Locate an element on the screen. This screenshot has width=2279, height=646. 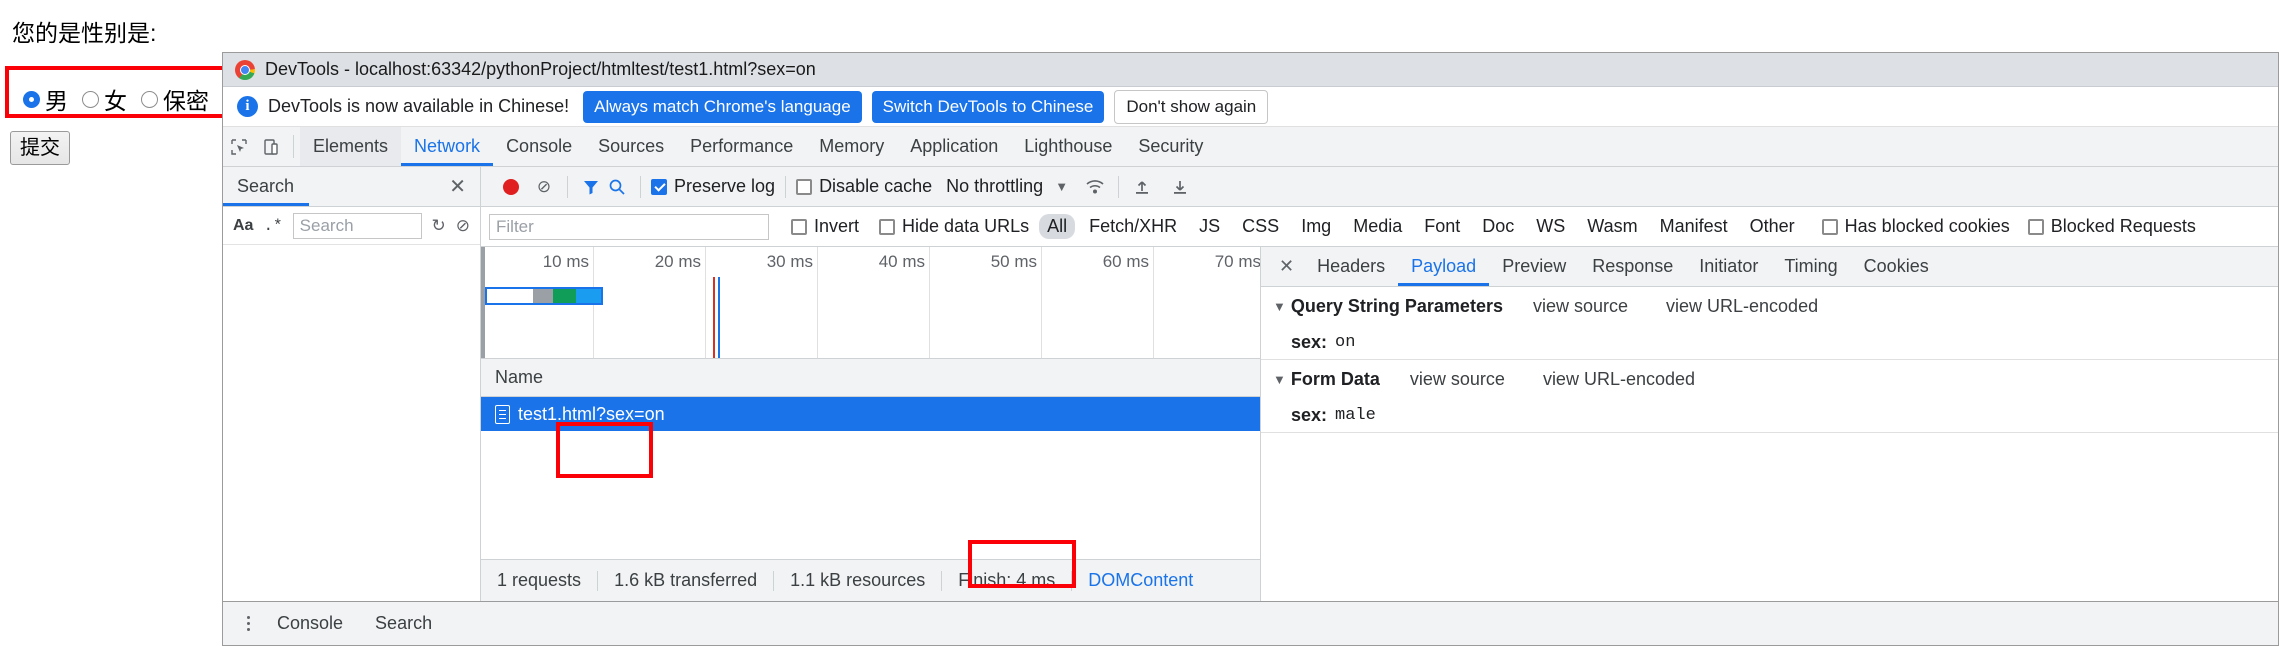
clear-icon: ⊘ is located at coordinates (463, 226).